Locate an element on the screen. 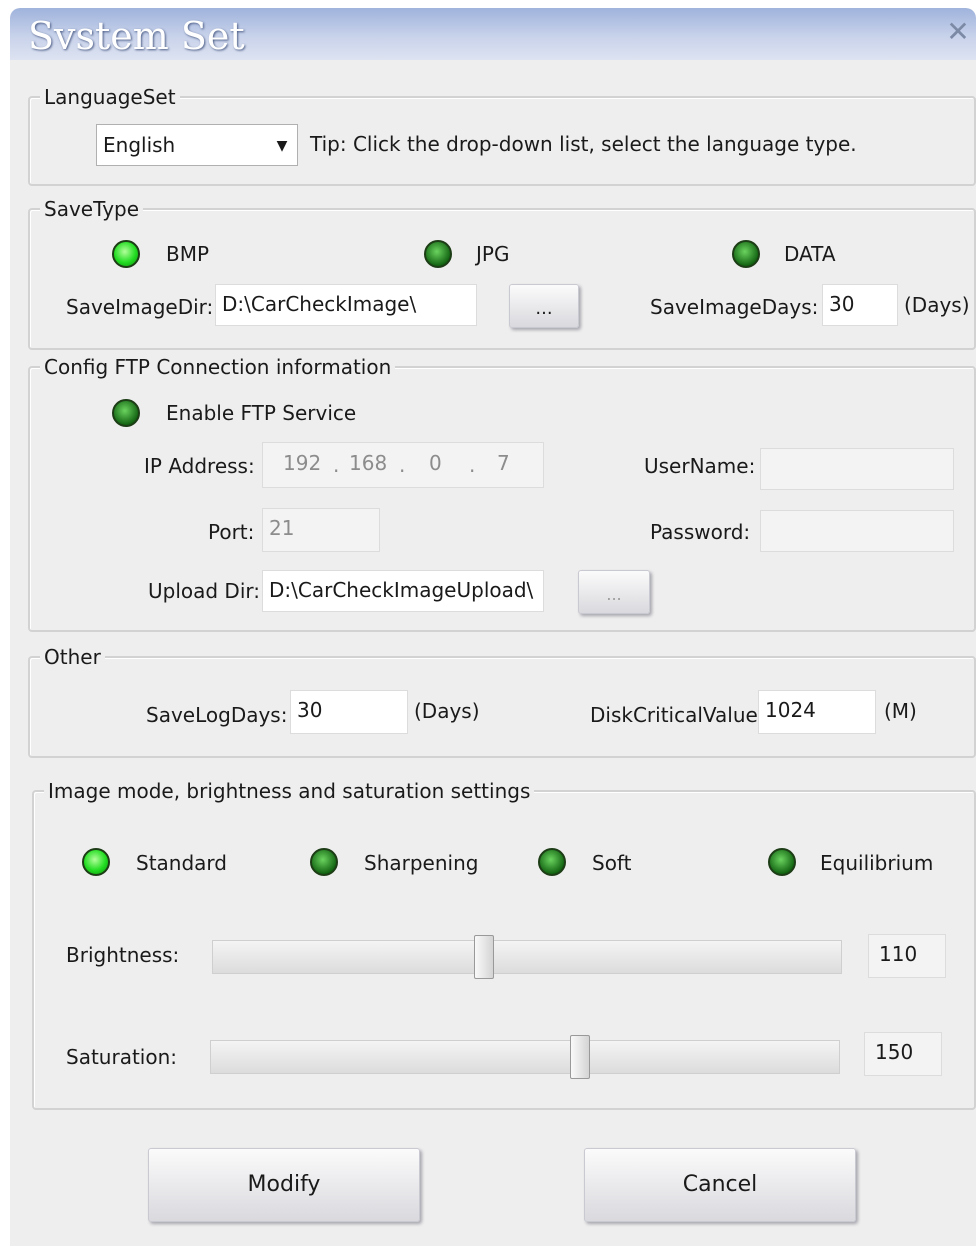 The width and height of the screenshot is (976, 1250). radio-jpg-label: JPG is located at coordinates (493, 254).